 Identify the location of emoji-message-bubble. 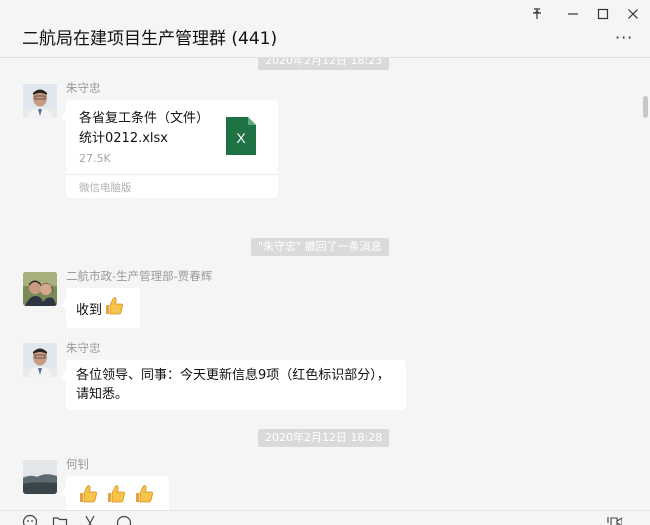
(115, 493).